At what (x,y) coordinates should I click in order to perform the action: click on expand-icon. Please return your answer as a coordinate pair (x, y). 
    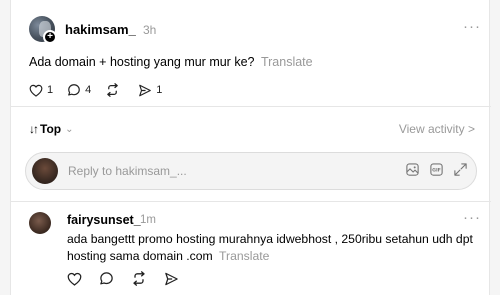
    Looking at the image, I should click on (460, 169).